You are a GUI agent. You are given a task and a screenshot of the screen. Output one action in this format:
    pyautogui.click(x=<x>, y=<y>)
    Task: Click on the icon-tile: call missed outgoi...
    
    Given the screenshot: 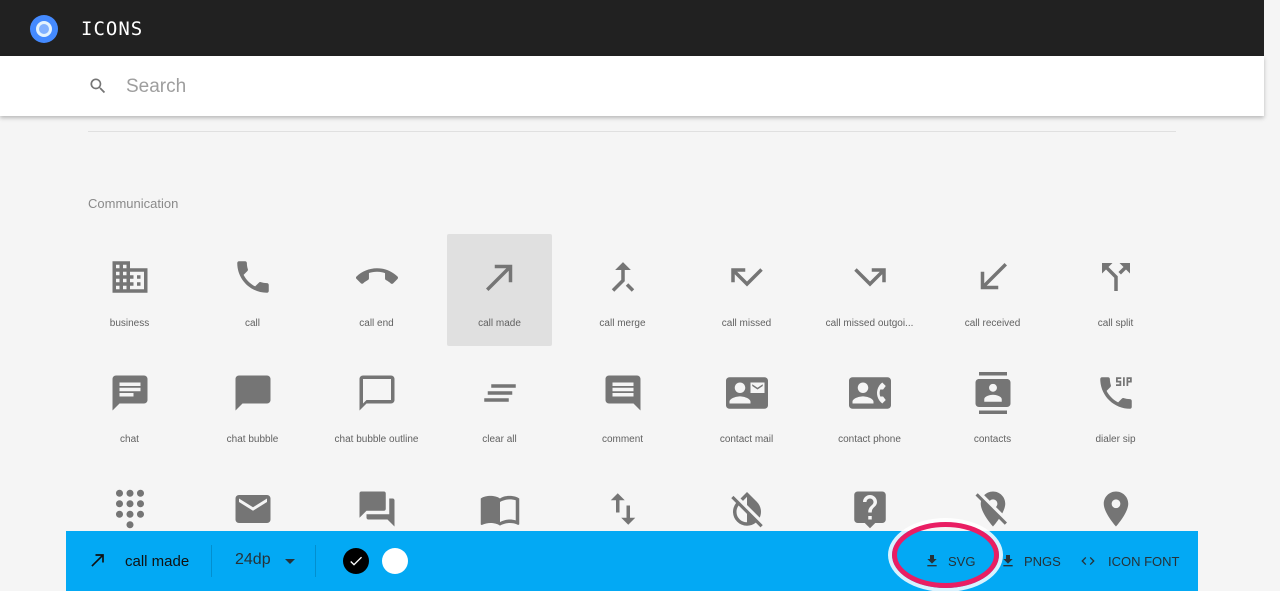 What is the action you would take?
    pyautogui.click(x=869, y=290)
    